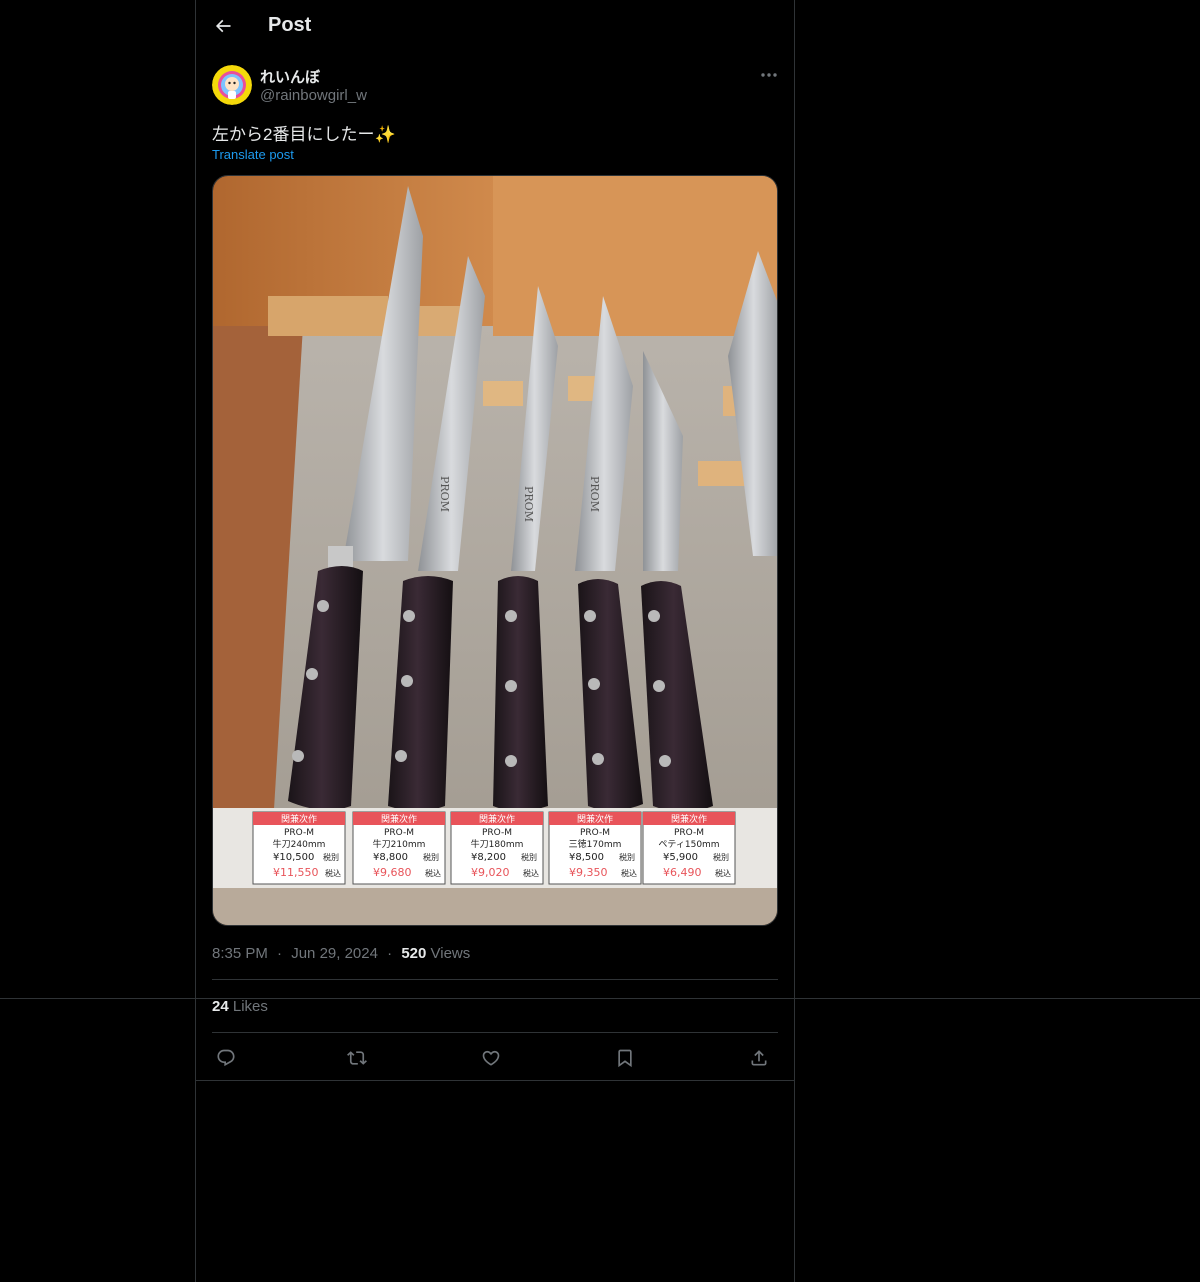 Image resolution: width=1200 pixels, height=1282 pixels. I want to click on author-display-name: れいんぼ, so click(290, 76).